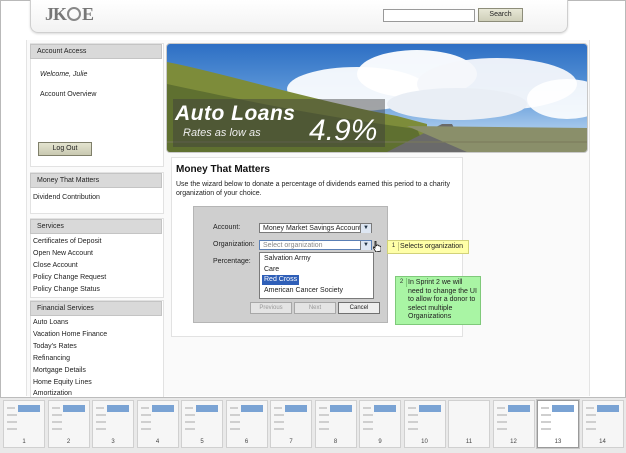 This screenshot has width=626, height=453. What do you see at coordinates (65, 149) in the screenshot?
I see `logout-button: Log Out` at bounding box center [65, 149].